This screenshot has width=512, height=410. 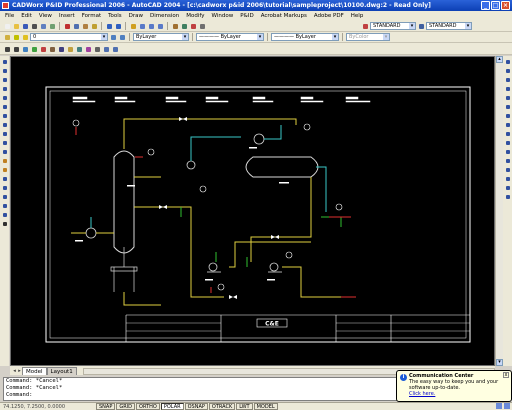 What do you see at coordinates (16, 37) in the screenshot?
I see `light-bulb-icon` at bounding box center [16, 37].